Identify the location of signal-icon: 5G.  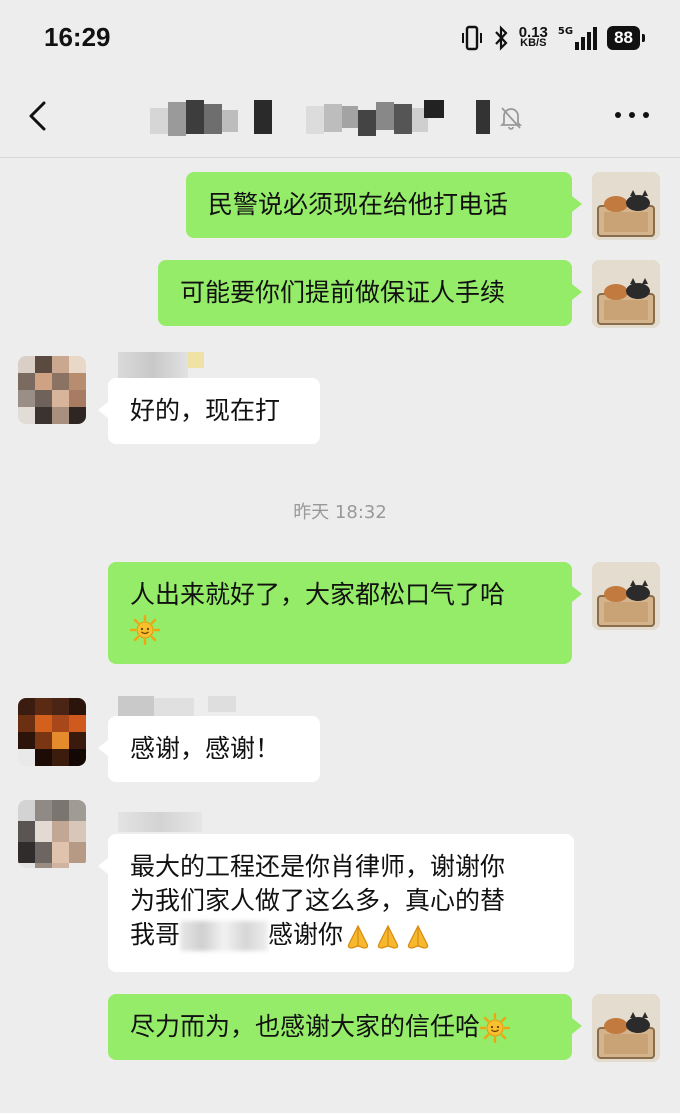
(577, 38).